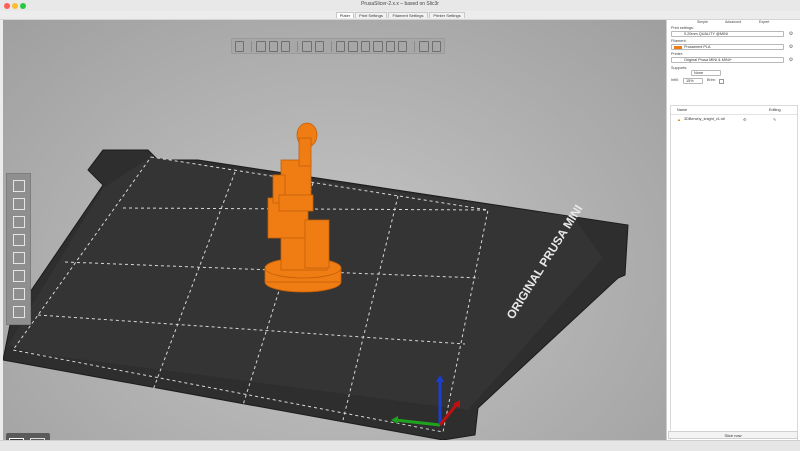  I want to click on list-header-name: Name, so click(682, 110).